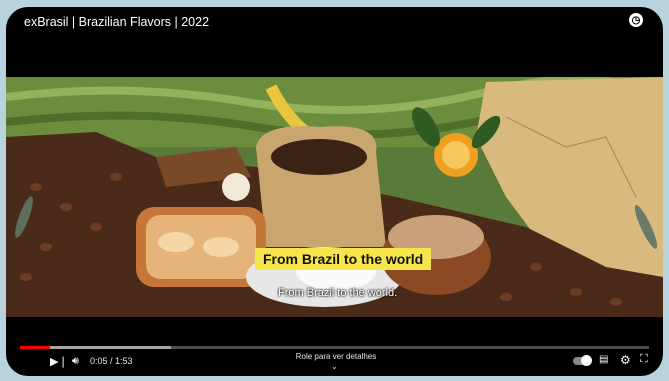  What do you see at coordinates (59, 361) in the screenshot?
I see `play-icon: ▶❘` at bounding box center [59, 361].